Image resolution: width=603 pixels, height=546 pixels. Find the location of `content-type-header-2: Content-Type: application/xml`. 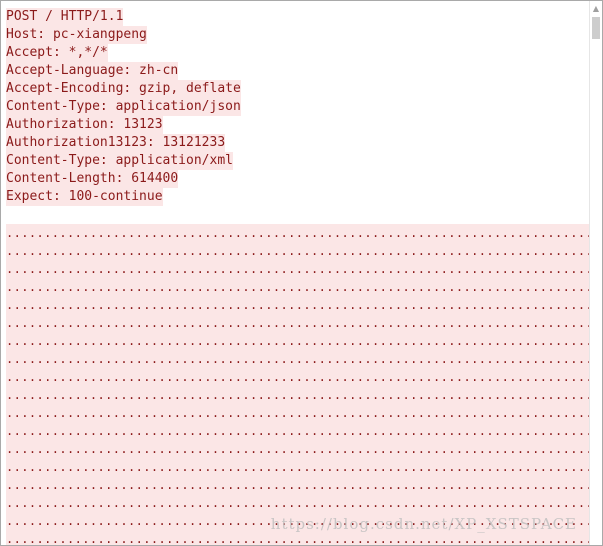

content-type-header-2: Content-Type: application/xml is located at coordinates (119, 161).